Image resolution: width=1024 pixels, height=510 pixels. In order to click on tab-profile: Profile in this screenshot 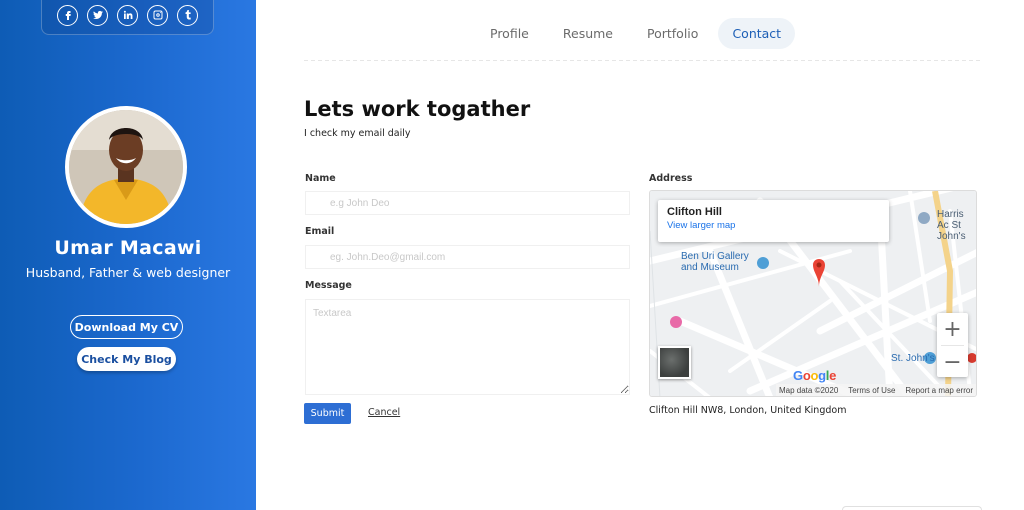, I will do `click(509, 33)`.